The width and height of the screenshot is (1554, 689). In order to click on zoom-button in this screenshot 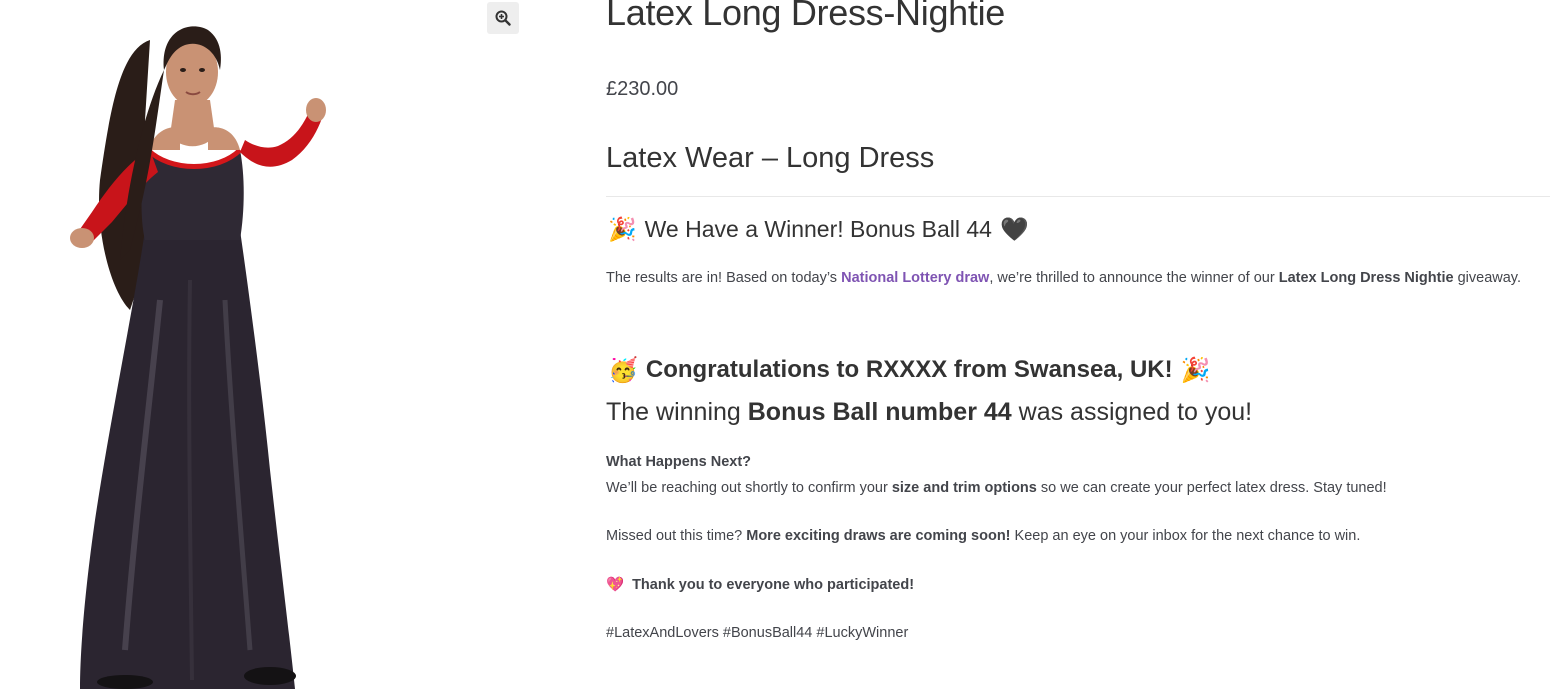, I will do `click(503, 18)`.